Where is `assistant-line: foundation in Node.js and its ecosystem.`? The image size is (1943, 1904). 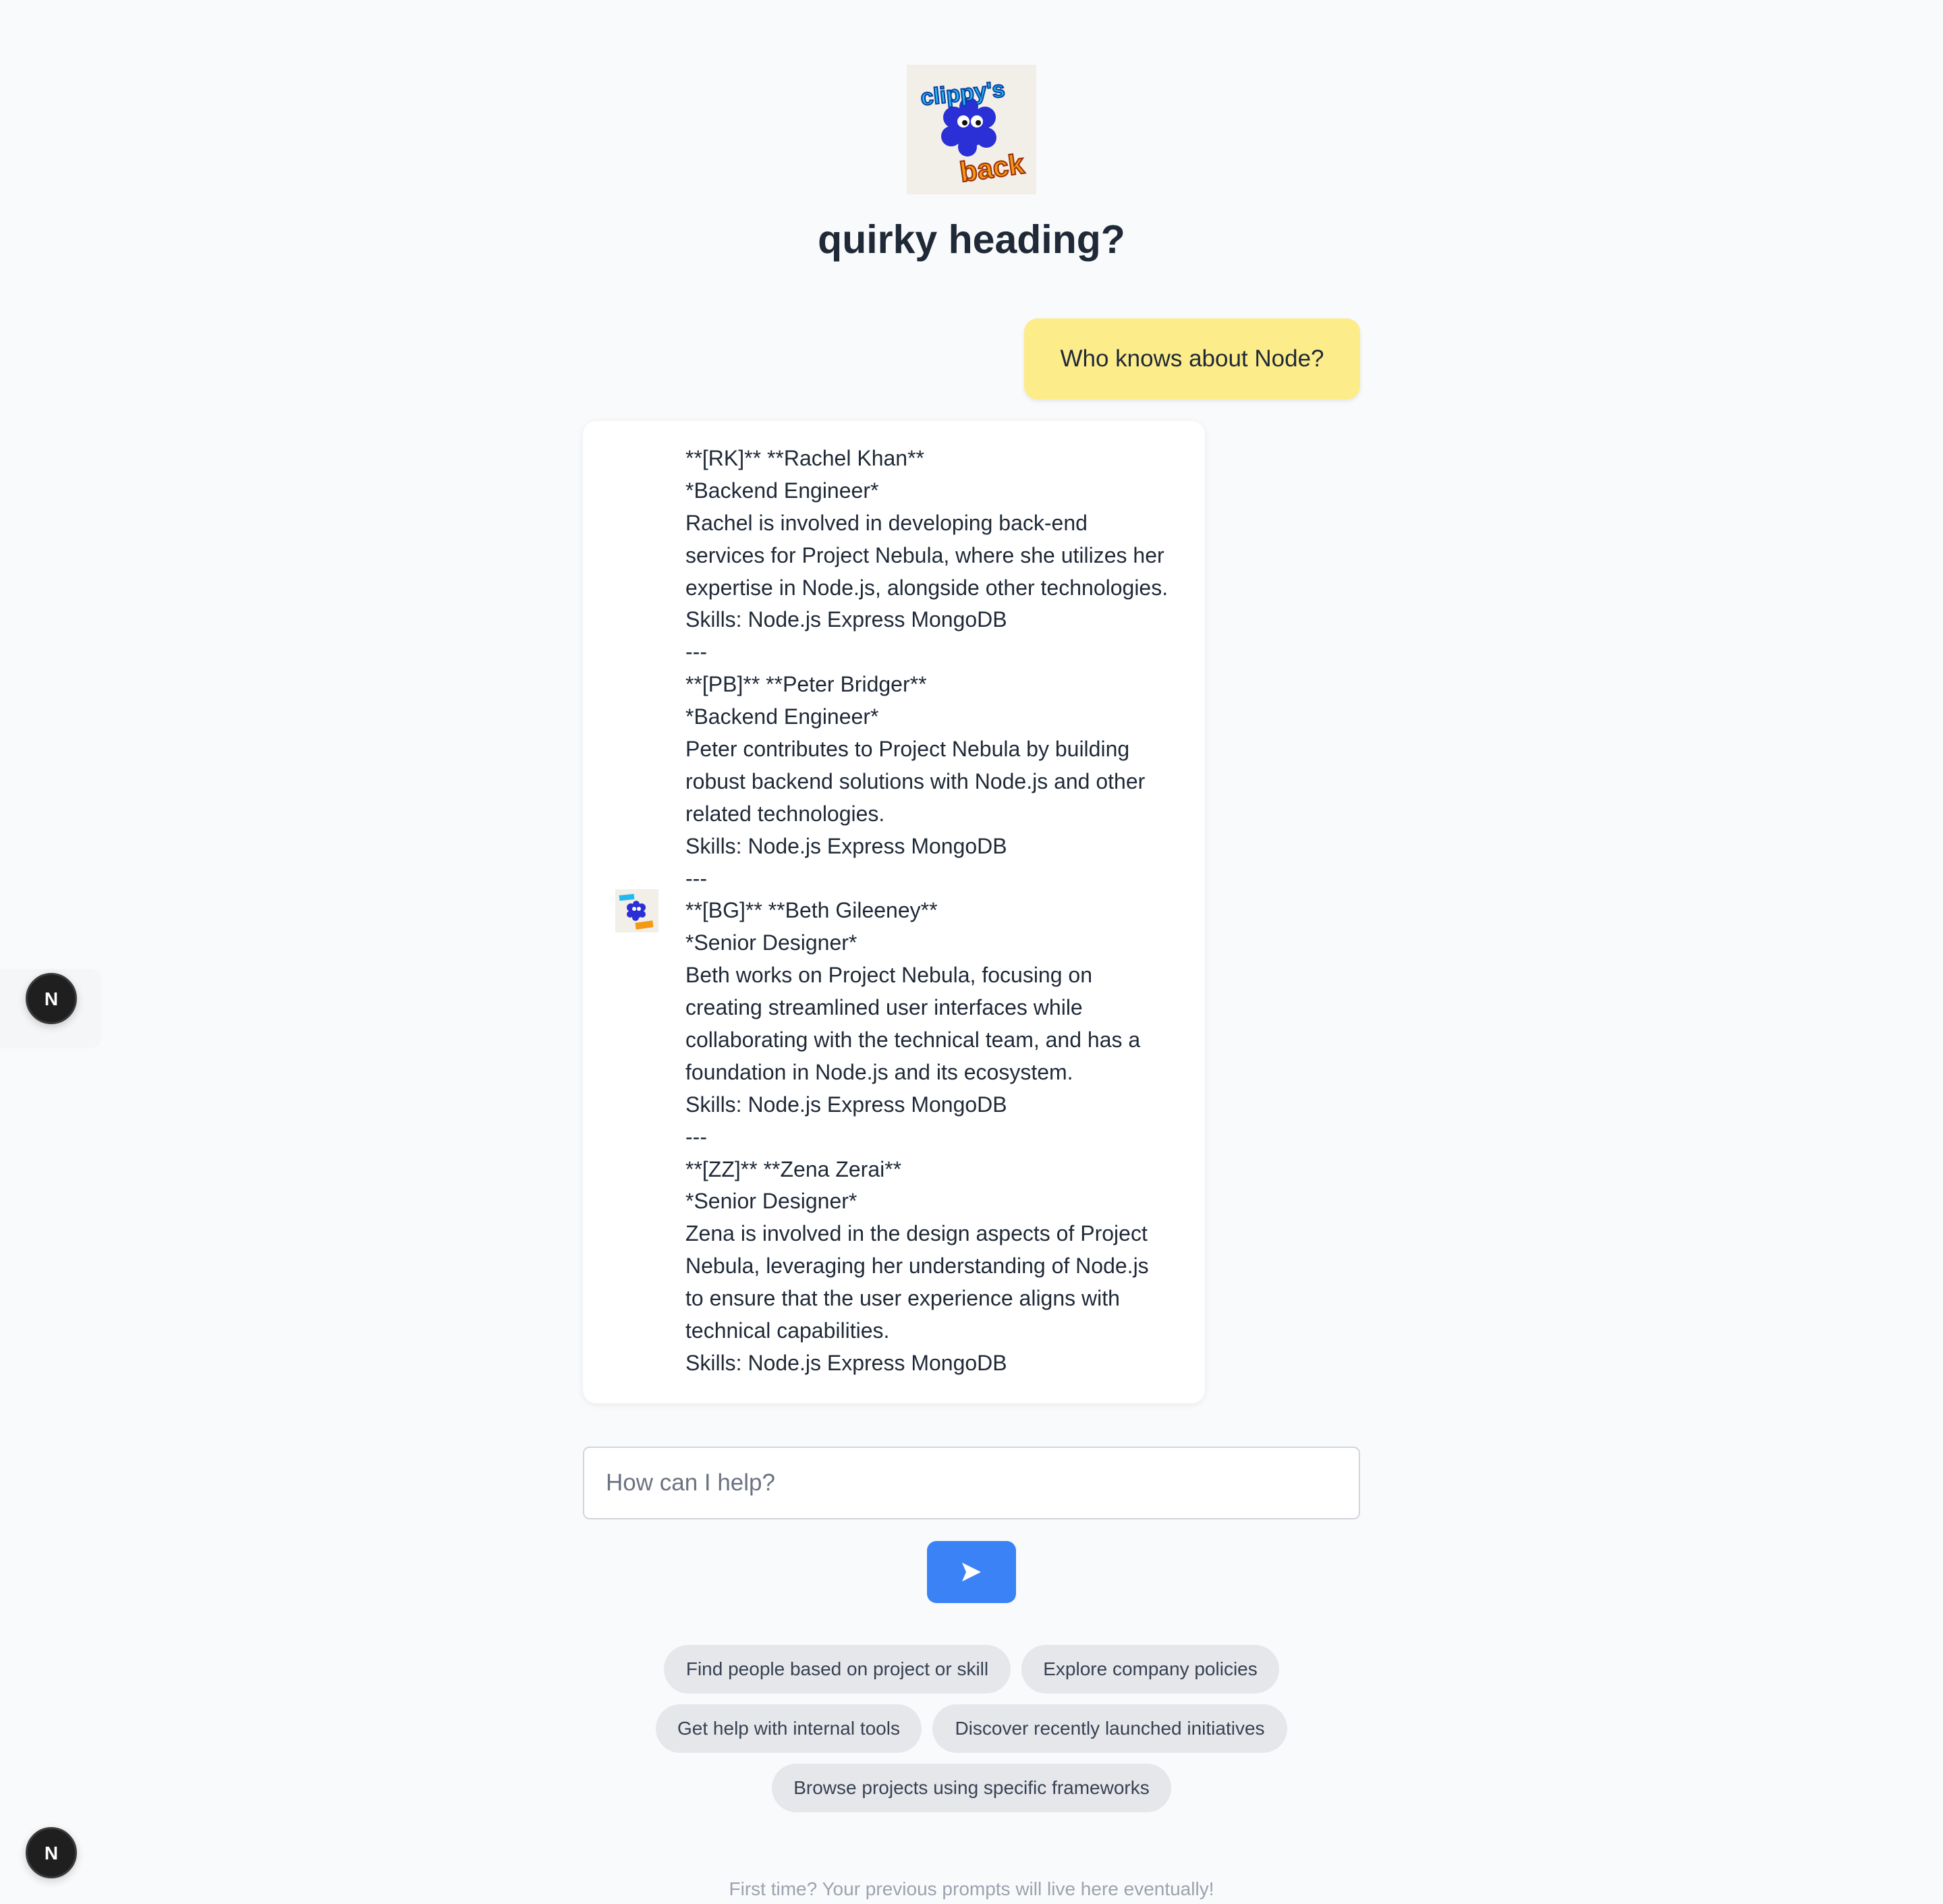
assistant-line: foundation in Node.js and its ecosystem. is located at coordinates (879, 1071).